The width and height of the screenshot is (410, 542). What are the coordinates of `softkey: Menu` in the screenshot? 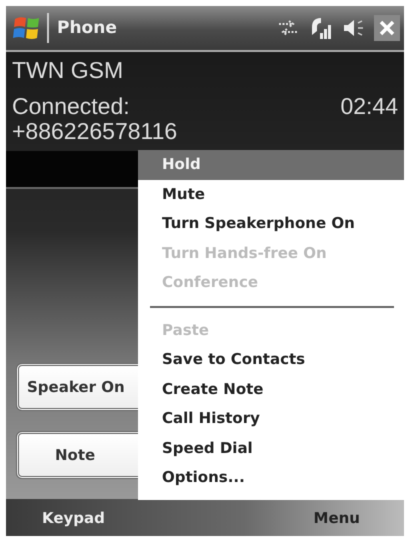 It's located at (337, 517).